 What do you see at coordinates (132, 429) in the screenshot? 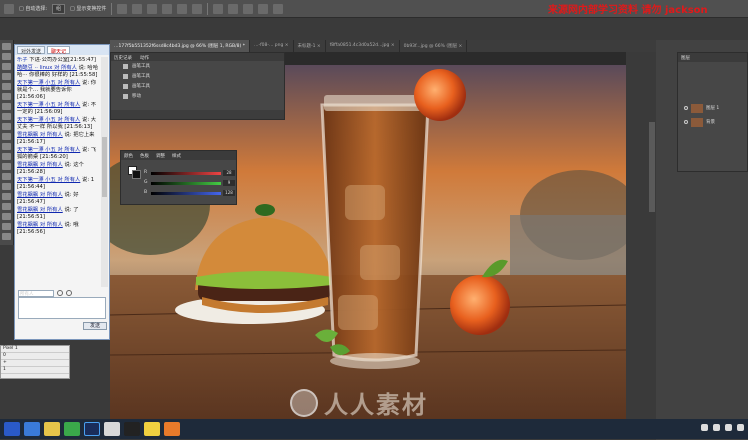
I see `recorder-icon` at bounding box center [132, 429].